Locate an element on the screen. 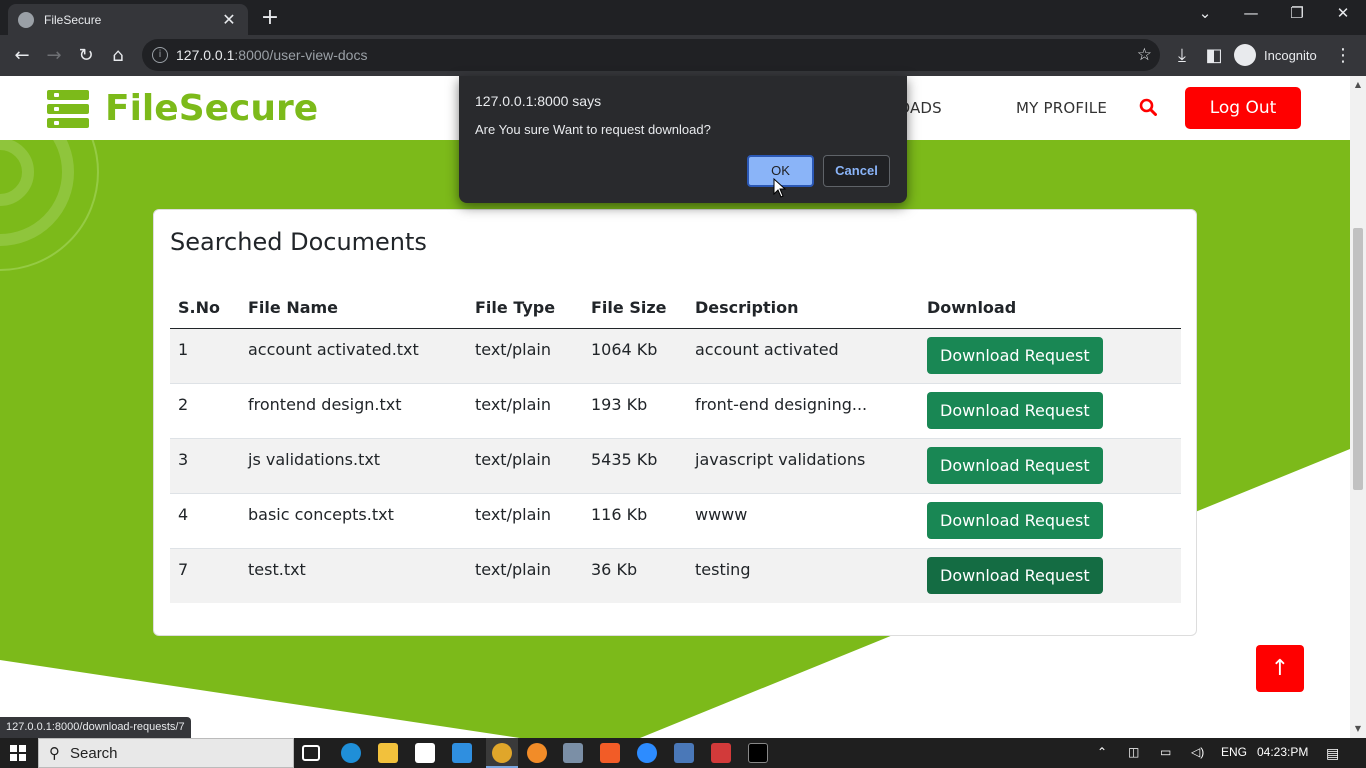 This screenshot has height=768, width=1366. search-icon: ⚲ is located at coordinates (54, 753).